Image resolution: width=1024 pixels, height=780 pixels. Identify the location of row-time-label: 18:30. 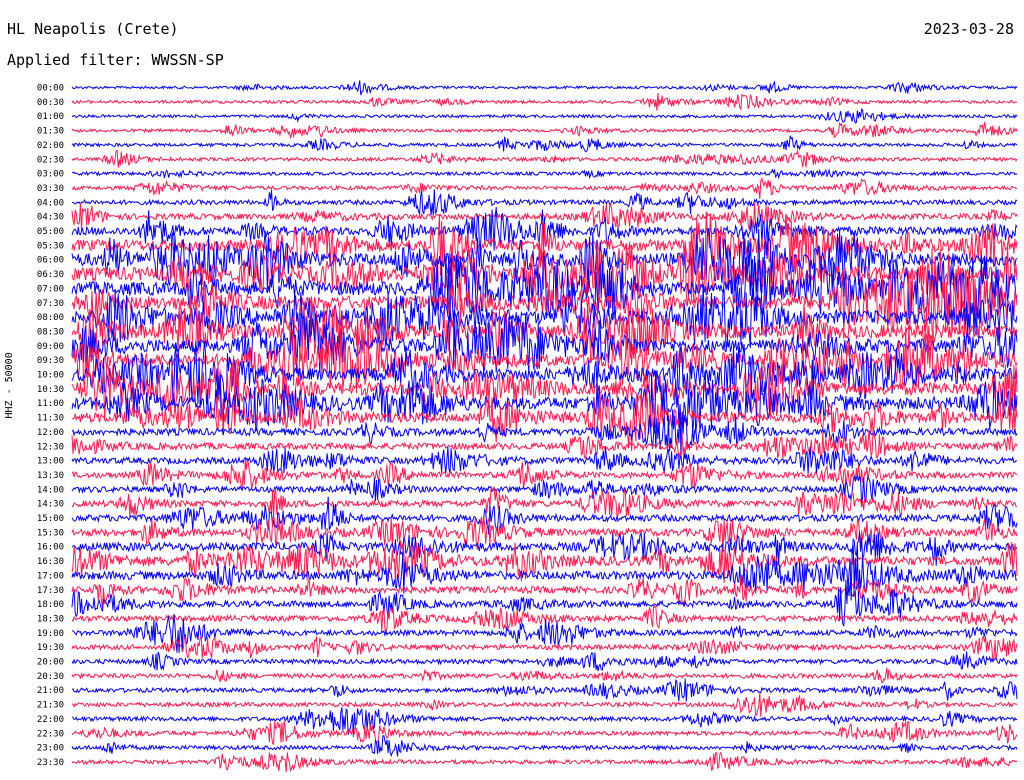
(50, 619).